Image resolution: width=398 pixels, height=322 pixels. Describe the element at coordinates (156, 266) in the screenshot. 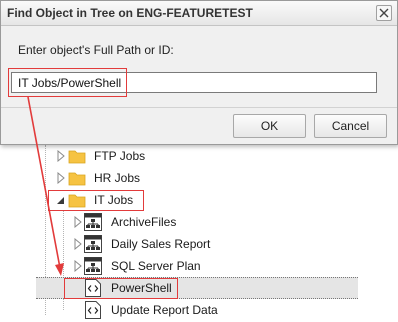

I see `tree-item-label: SQL Server Plan` at that location.